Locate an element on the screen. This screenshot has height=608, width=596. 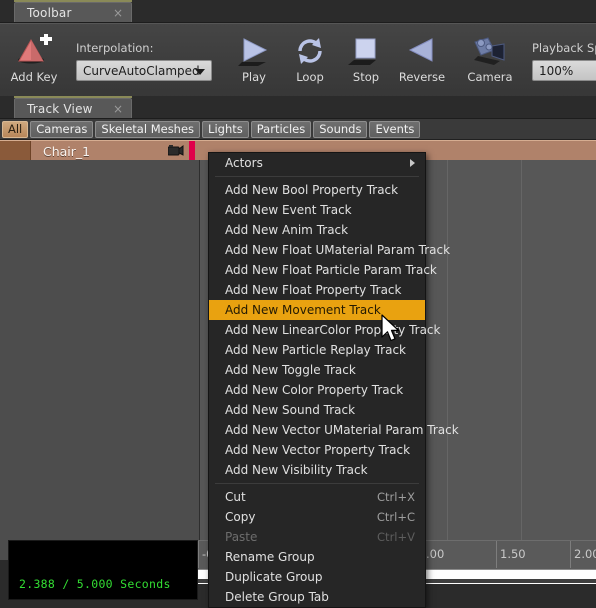
ctx-item-actors: Actors is located at coordinates (317, 163).